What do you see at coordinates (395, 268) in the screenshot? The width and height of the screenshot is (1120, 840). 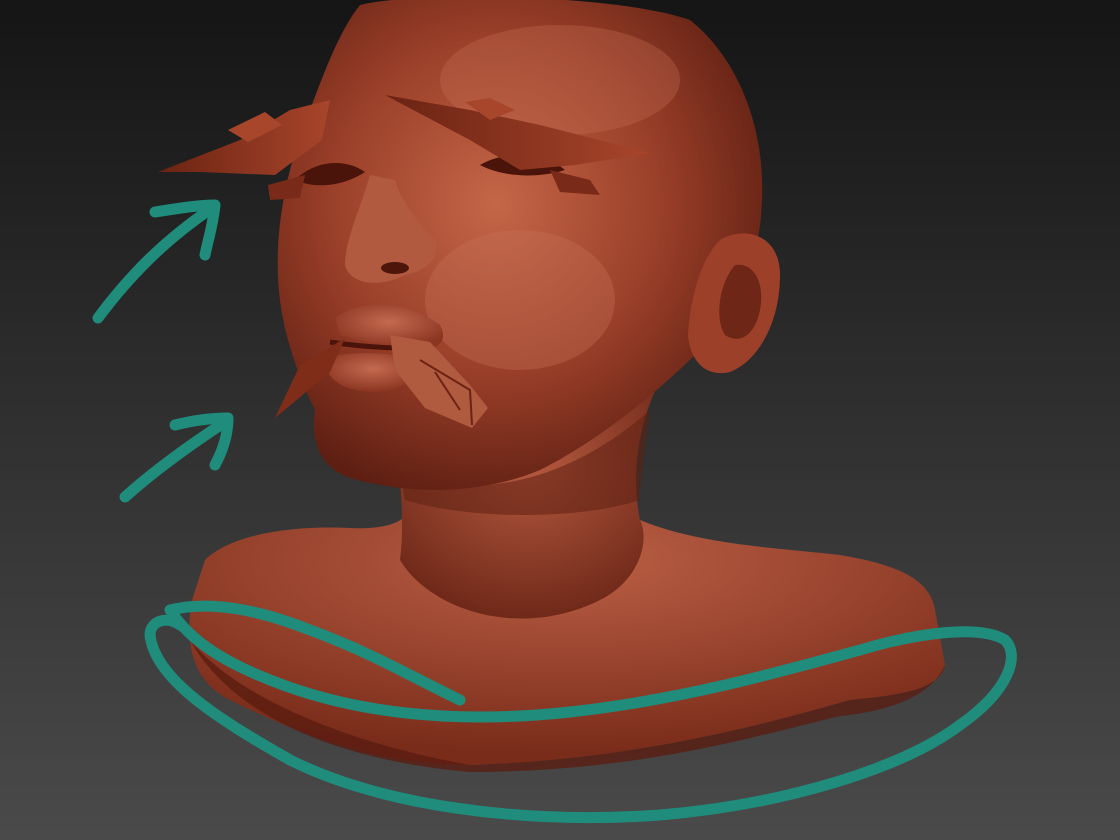 I see `nostril` at bounding box center [395, 268].